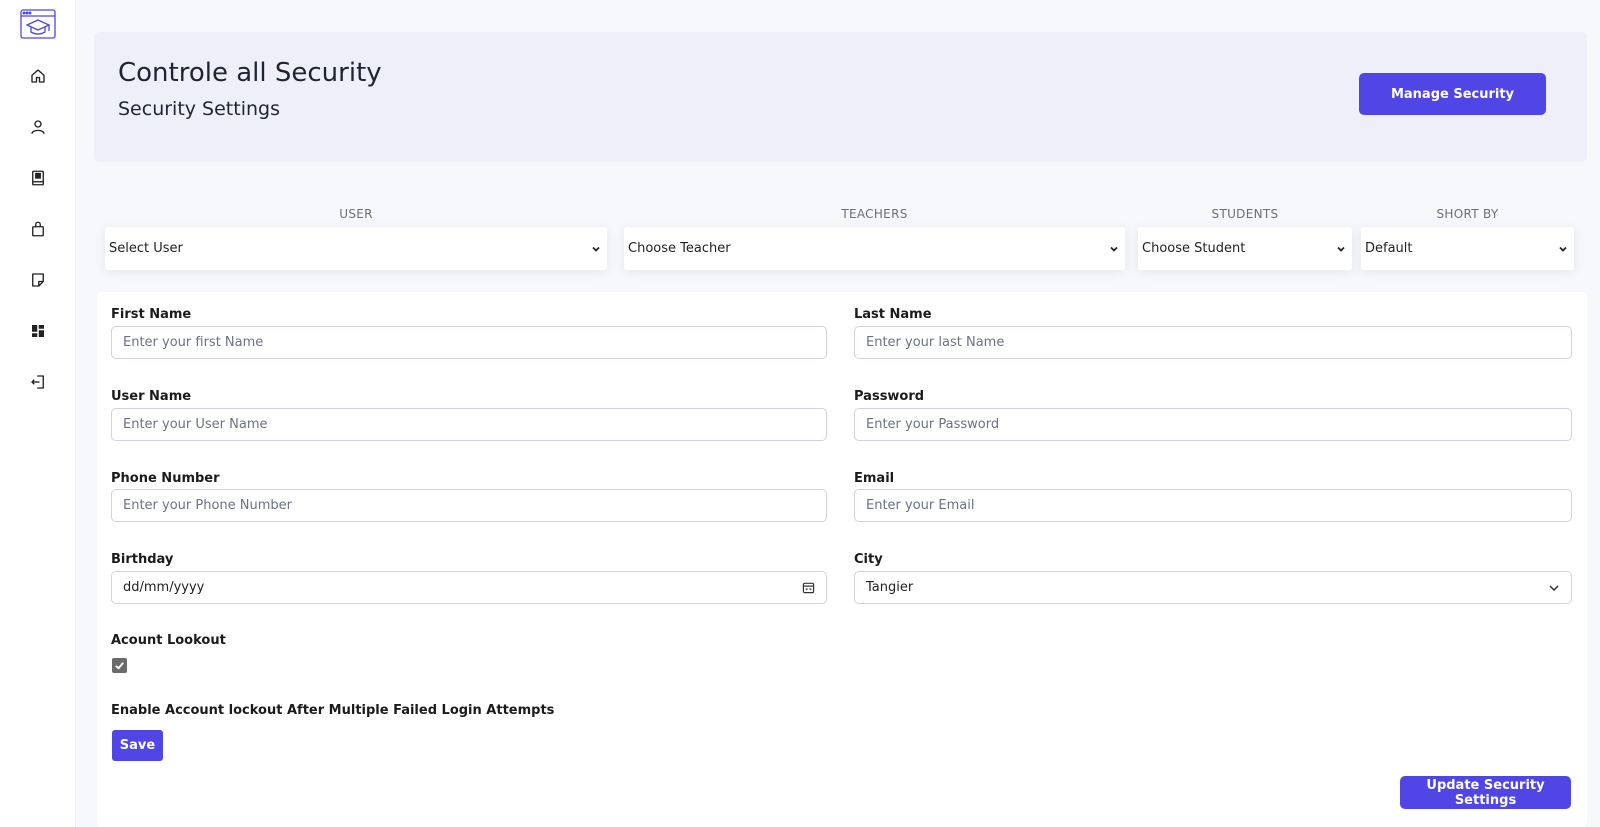 The width and height of the screenshot is (1600, 827). Describe the element at coordinates (142, 559) in the screenshot. I see `birthday-label: Birthday` at that location.